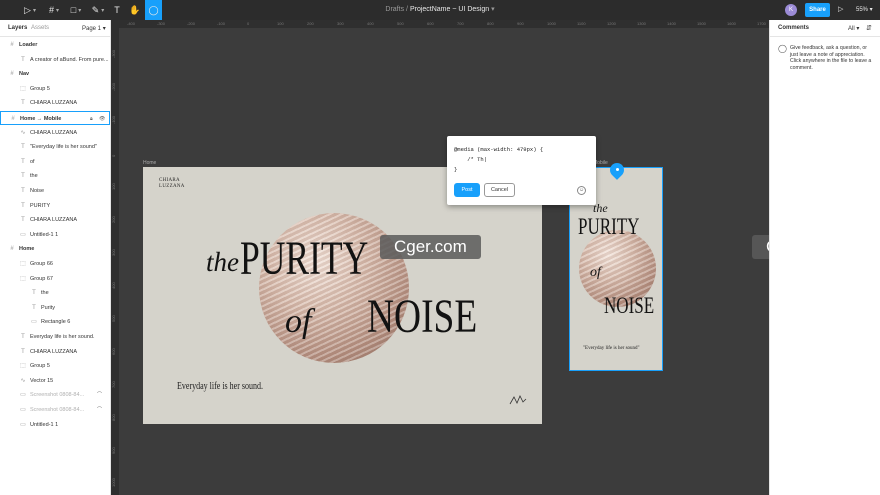 This screenshot has height=495, width=880. Describe the element at coordinates (304, 258) in the screenshot. I see `headline-purity: PURITY` at that location.